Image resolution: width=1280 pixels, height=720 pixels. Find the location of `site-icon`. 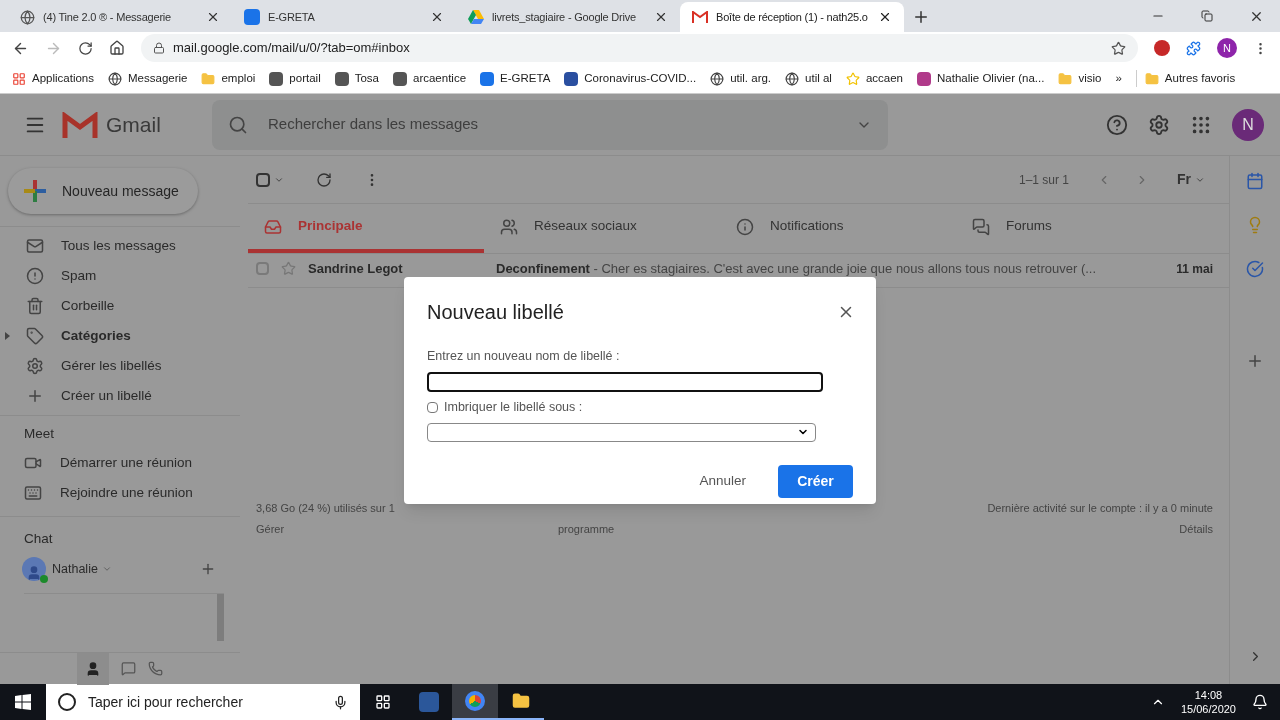

site-icon is located at coordinates (341, 78).